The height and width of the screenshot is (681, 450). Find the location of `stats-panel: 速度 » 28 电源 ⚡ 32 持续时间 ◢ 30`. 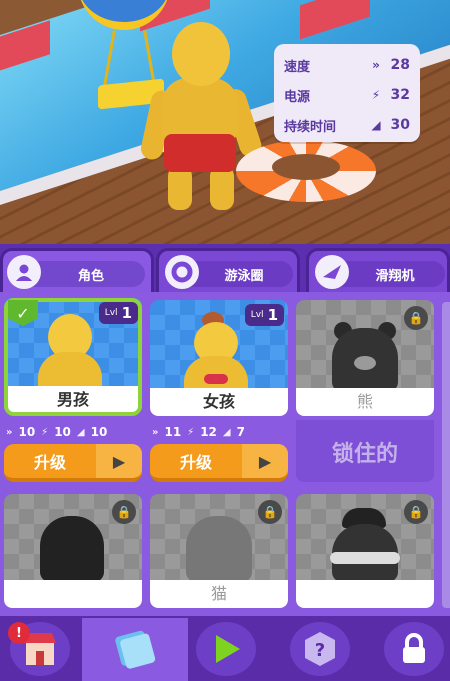

stats-panel: 速度 » 28 电源 ⚡ 32 持续时间 ◢ 30 is located at coordinates (347, 93).